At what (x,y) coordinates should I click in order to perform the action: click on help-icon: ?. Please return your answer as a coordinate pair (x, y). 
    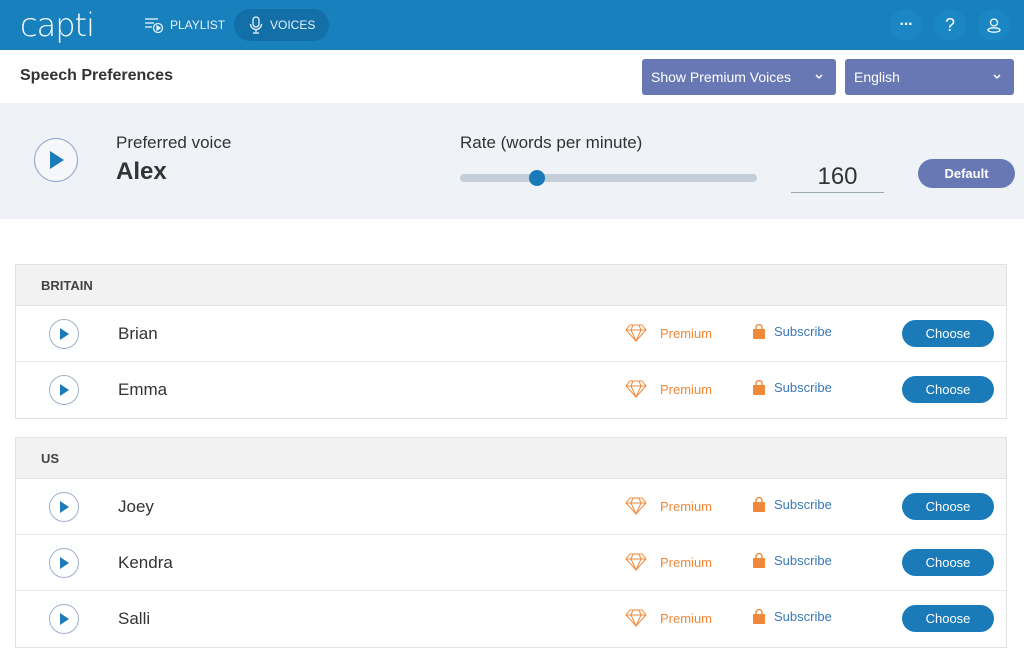
    Looking at the image, I should click on (949, 24).